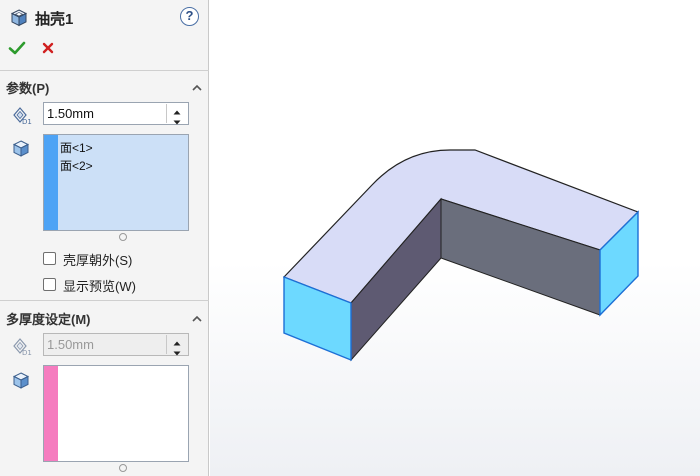  Describe the element at coordinates (51, 413) in the screenshot. I see `multi-faces-list-color-bar` at that location.